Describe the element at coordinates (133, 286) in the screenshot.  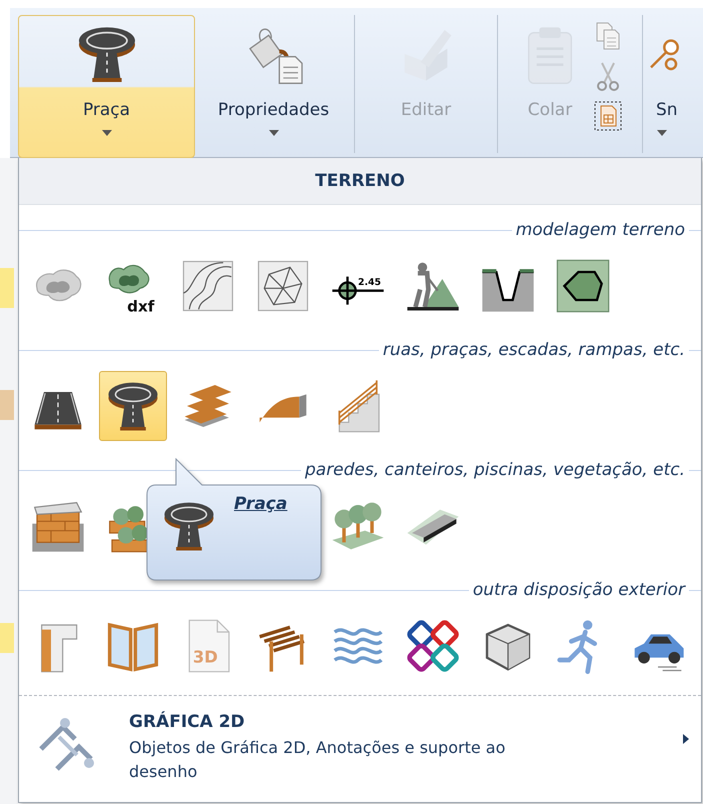
I see `terrain-dxf-tool: dxf` at that location.